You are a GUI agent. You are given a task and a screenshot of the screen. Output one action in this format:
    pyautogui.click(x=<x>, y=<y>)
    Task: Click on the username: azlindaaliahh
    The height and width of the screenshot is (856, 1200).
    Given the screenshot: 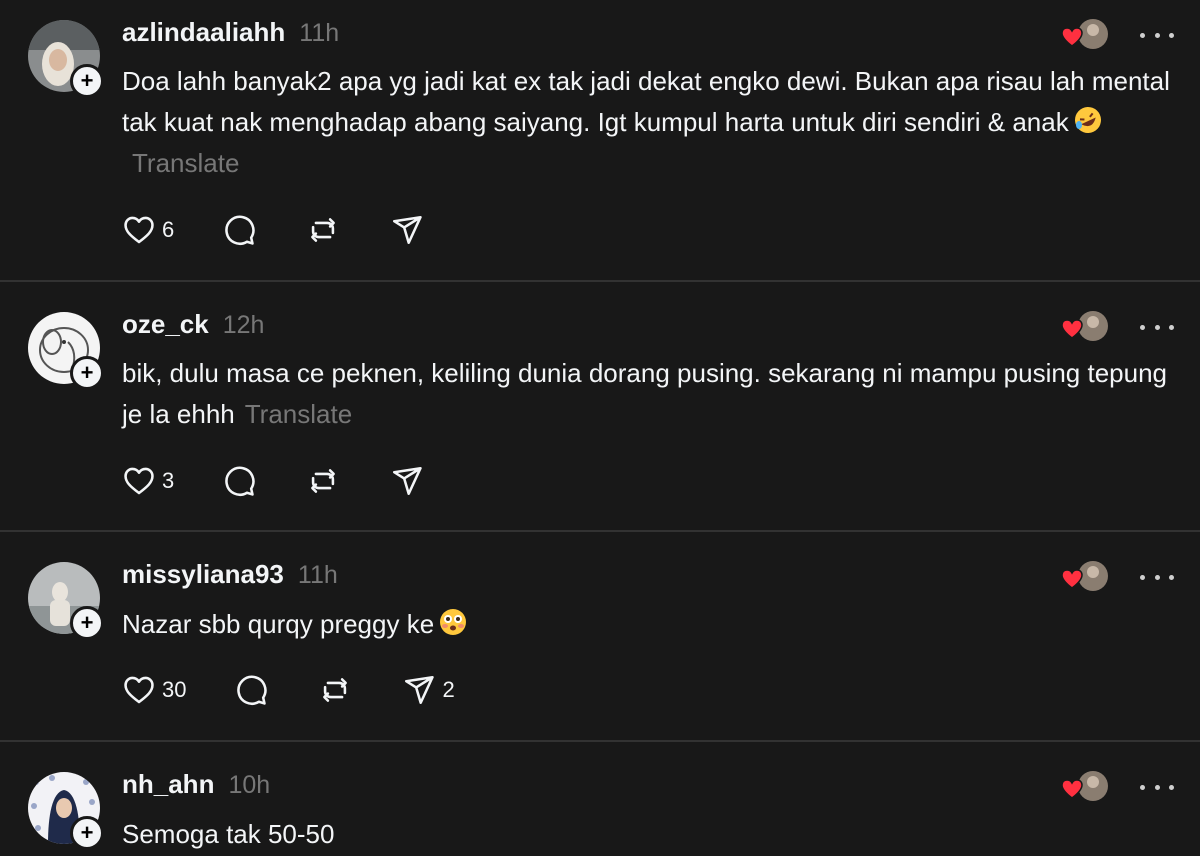 What is the action you would take?
    pyautogui.click(x=203, y=32)
    